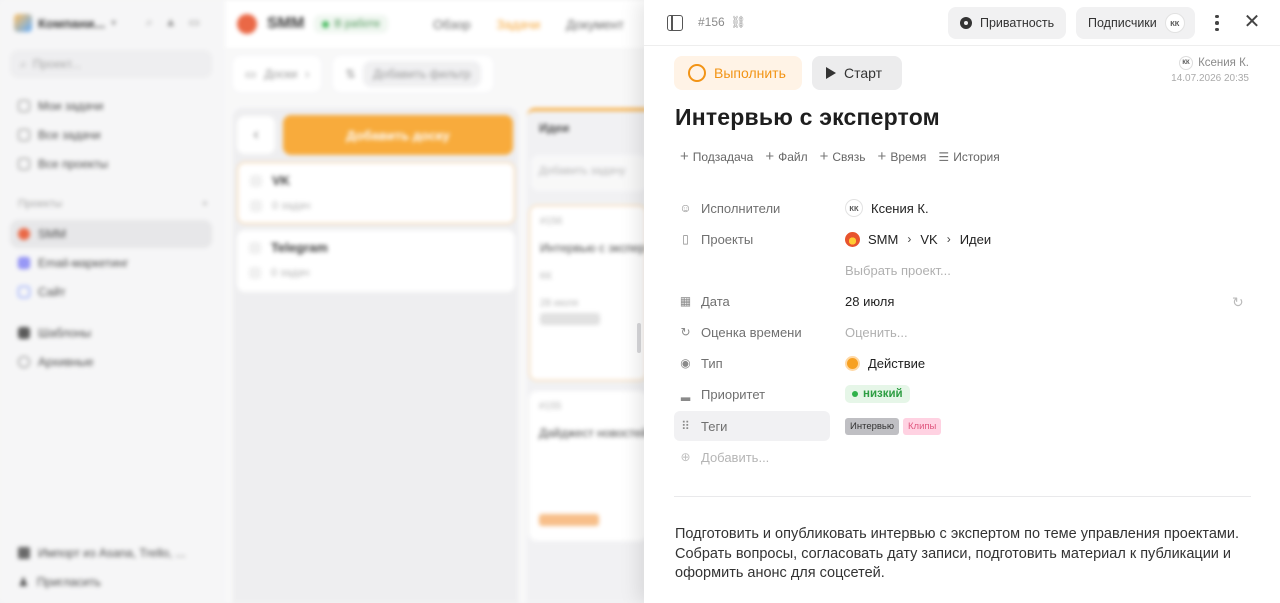 The image size is (1280, 603). I want to click on field-label-text: Тип, so click(712, 363).